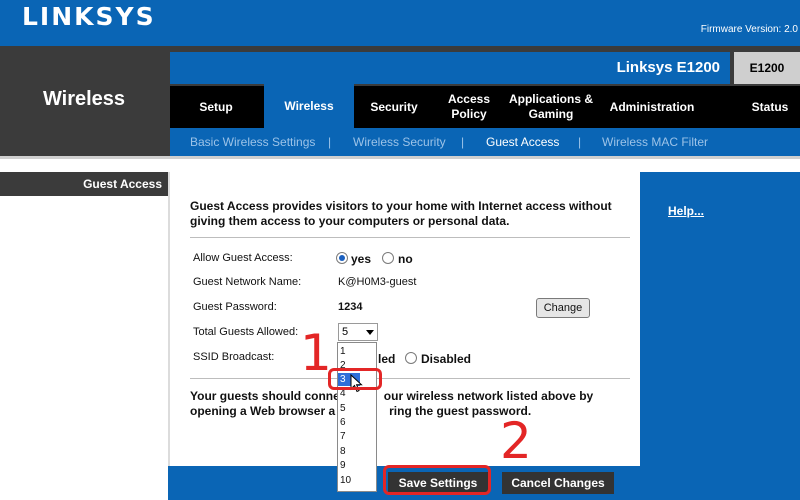  Describe the element at coordinates (516, 441) in the screenshot. I see `step2-number: 2` at that location.